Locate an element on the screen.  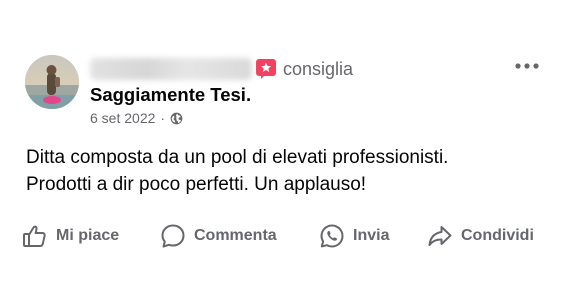
globe-icon is located at coordinates (176, 118).